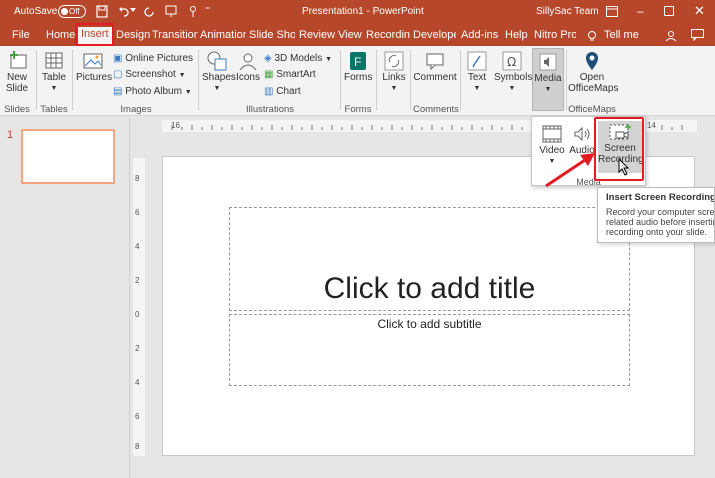 The height and width of the screenshot is (478, 715). I want to click on media-button: Media ▼, so click(548, 79).